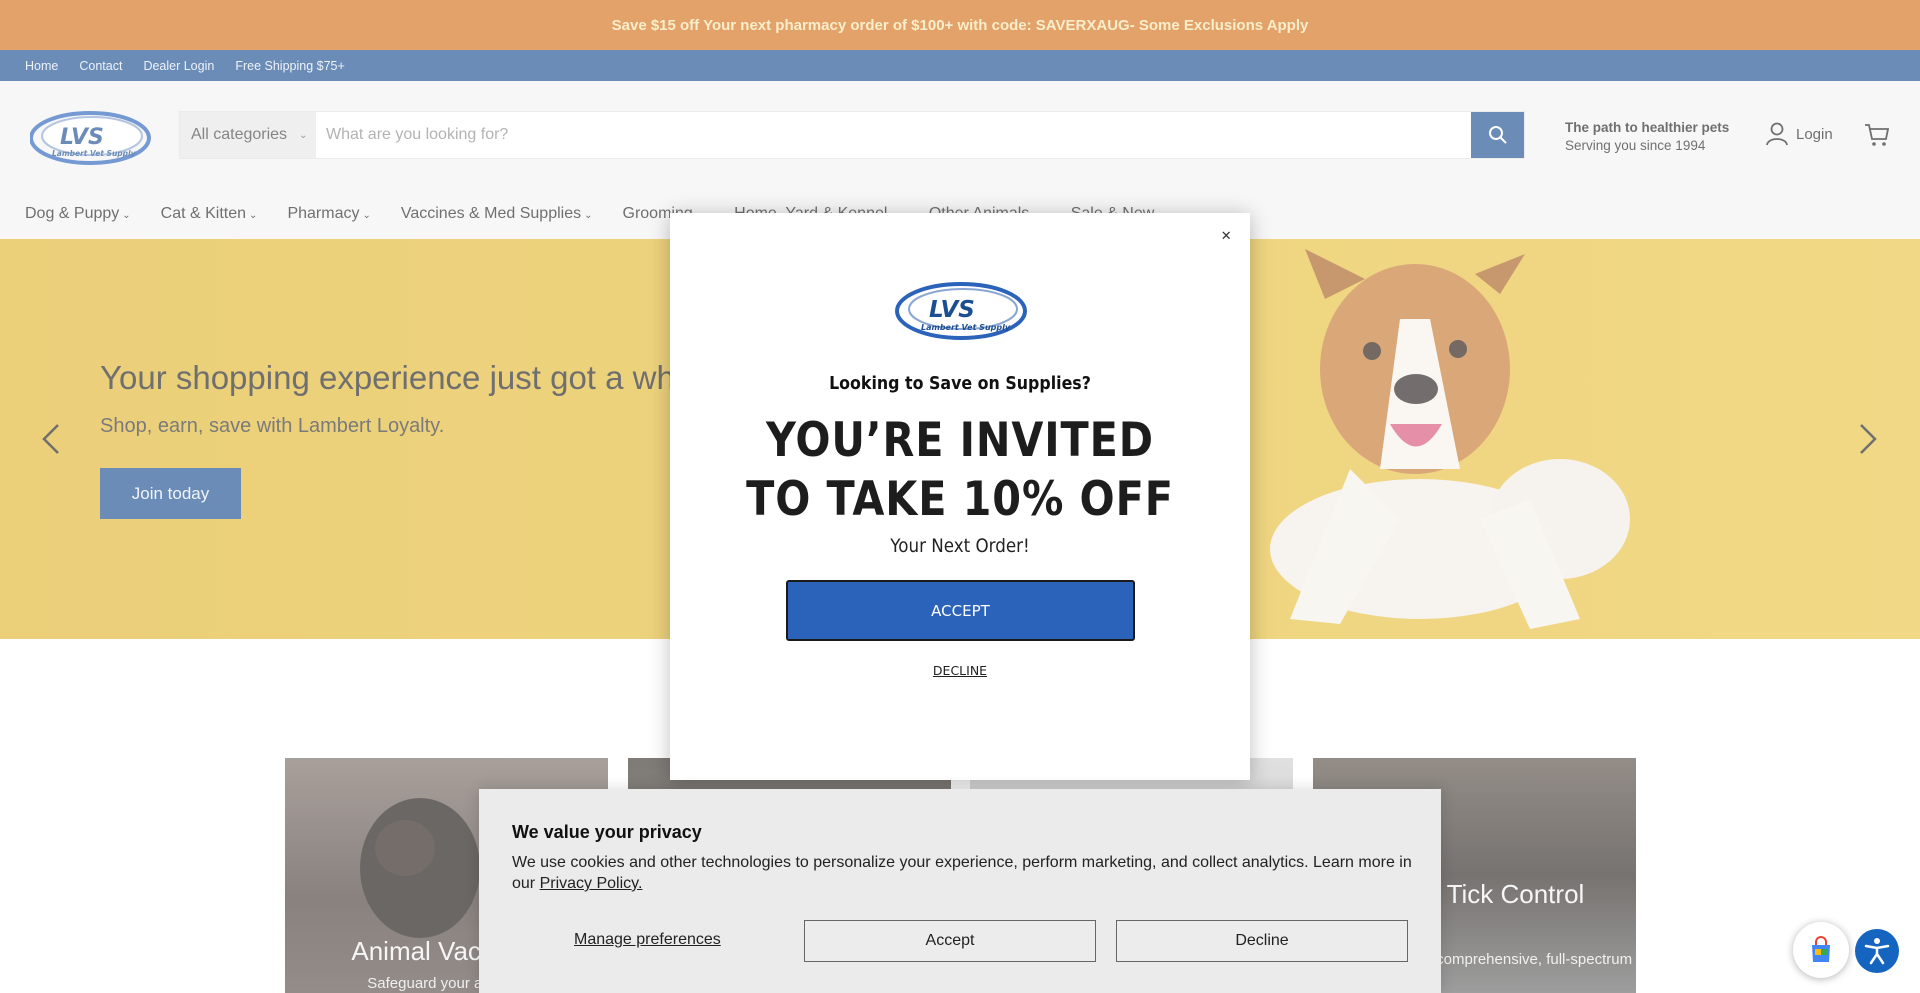 The image size is (1920, 993). Describe the element at coordinates (952, 310) in the screenshot. I see `svg-text: LVS` at that location.